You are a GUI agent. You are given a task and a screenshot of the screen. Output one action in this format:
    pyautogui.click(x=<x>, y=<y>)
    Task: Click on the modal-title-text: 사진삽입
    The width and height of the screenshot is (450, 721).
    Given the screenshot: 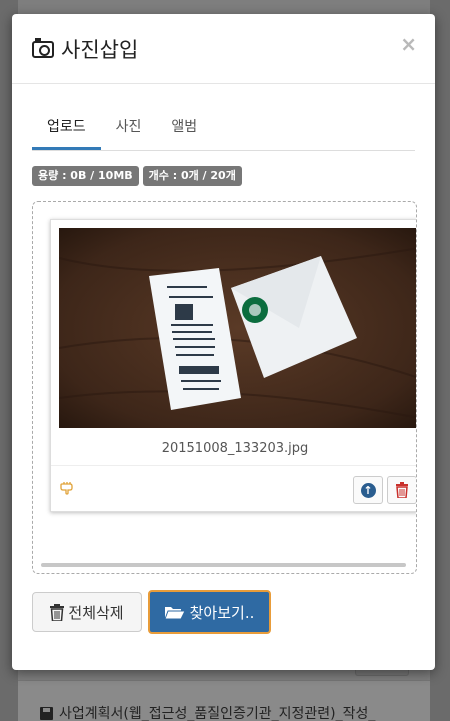 What is the action you would take?
    pyautogui.click(x=100, y=49)
    